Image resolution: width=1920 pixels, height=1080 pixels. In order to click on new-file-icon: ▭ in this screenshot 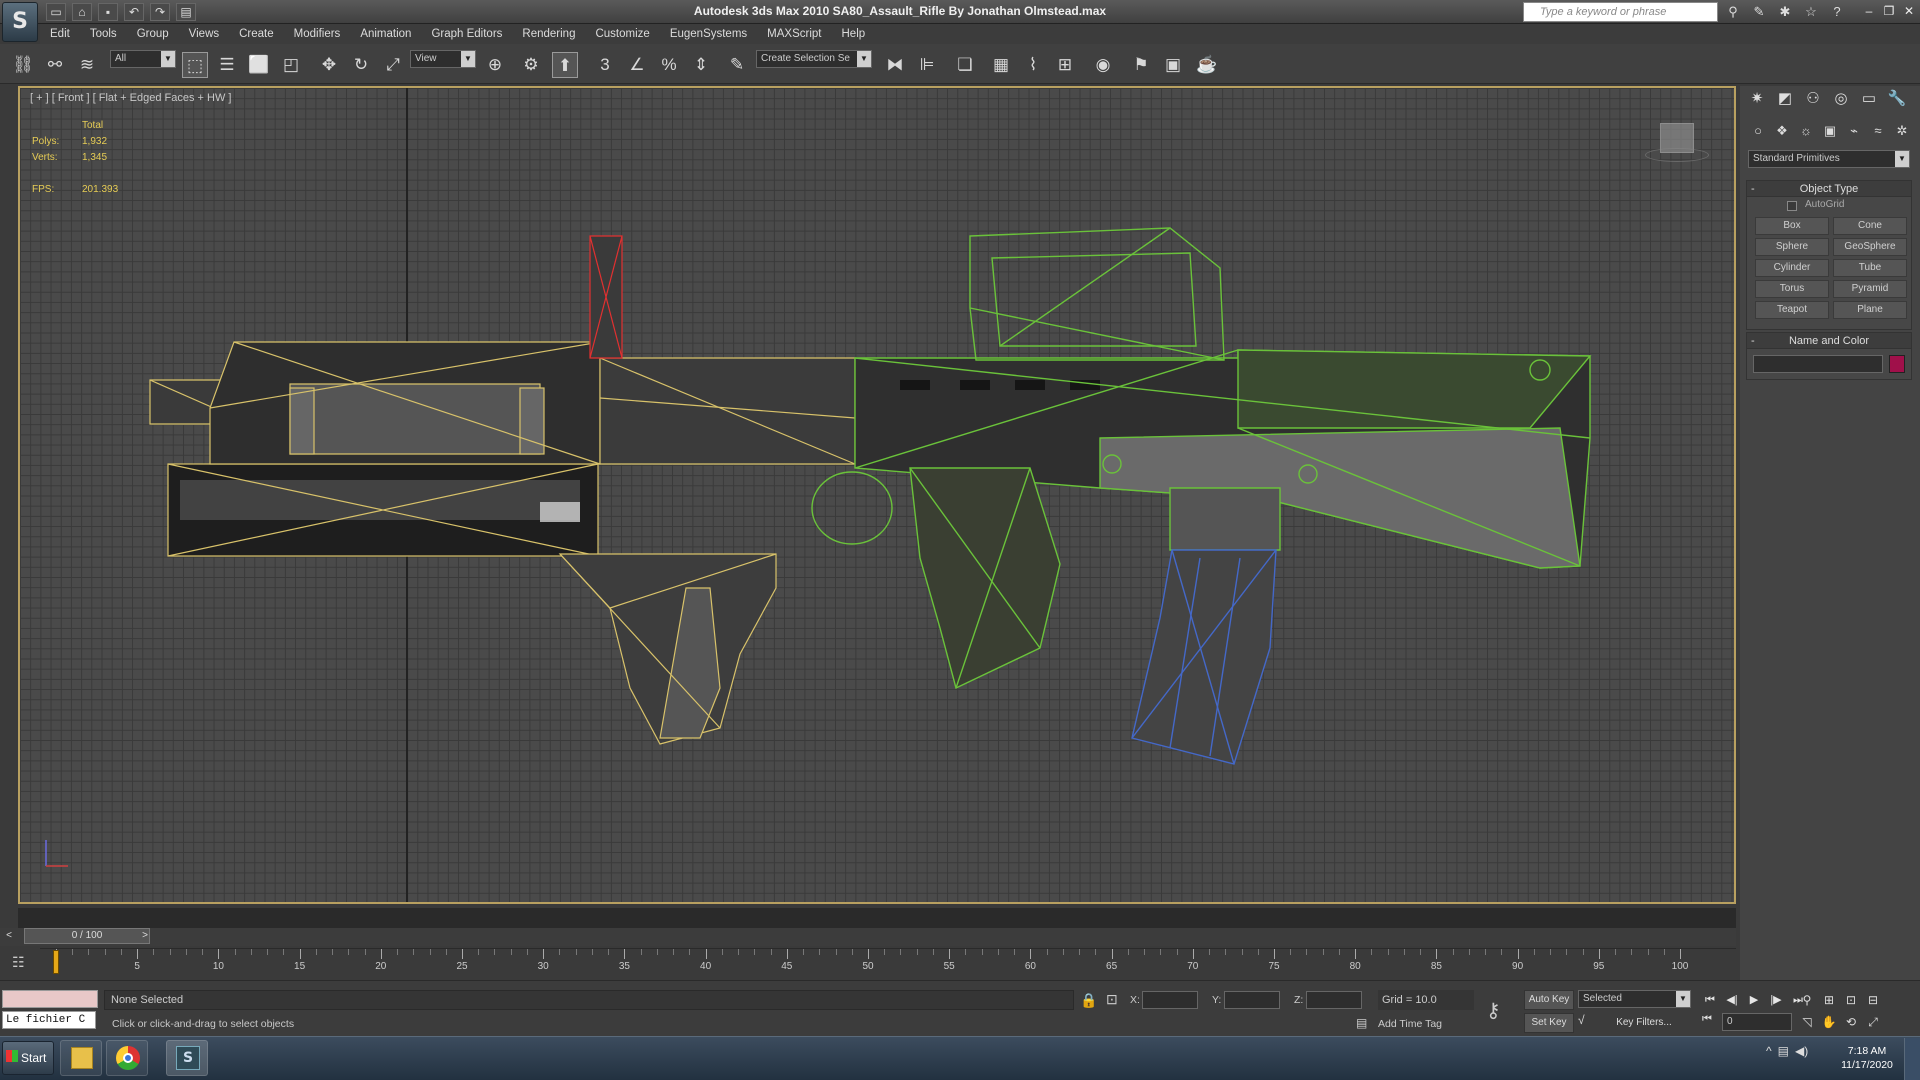, I will do `click(56, 12)`.